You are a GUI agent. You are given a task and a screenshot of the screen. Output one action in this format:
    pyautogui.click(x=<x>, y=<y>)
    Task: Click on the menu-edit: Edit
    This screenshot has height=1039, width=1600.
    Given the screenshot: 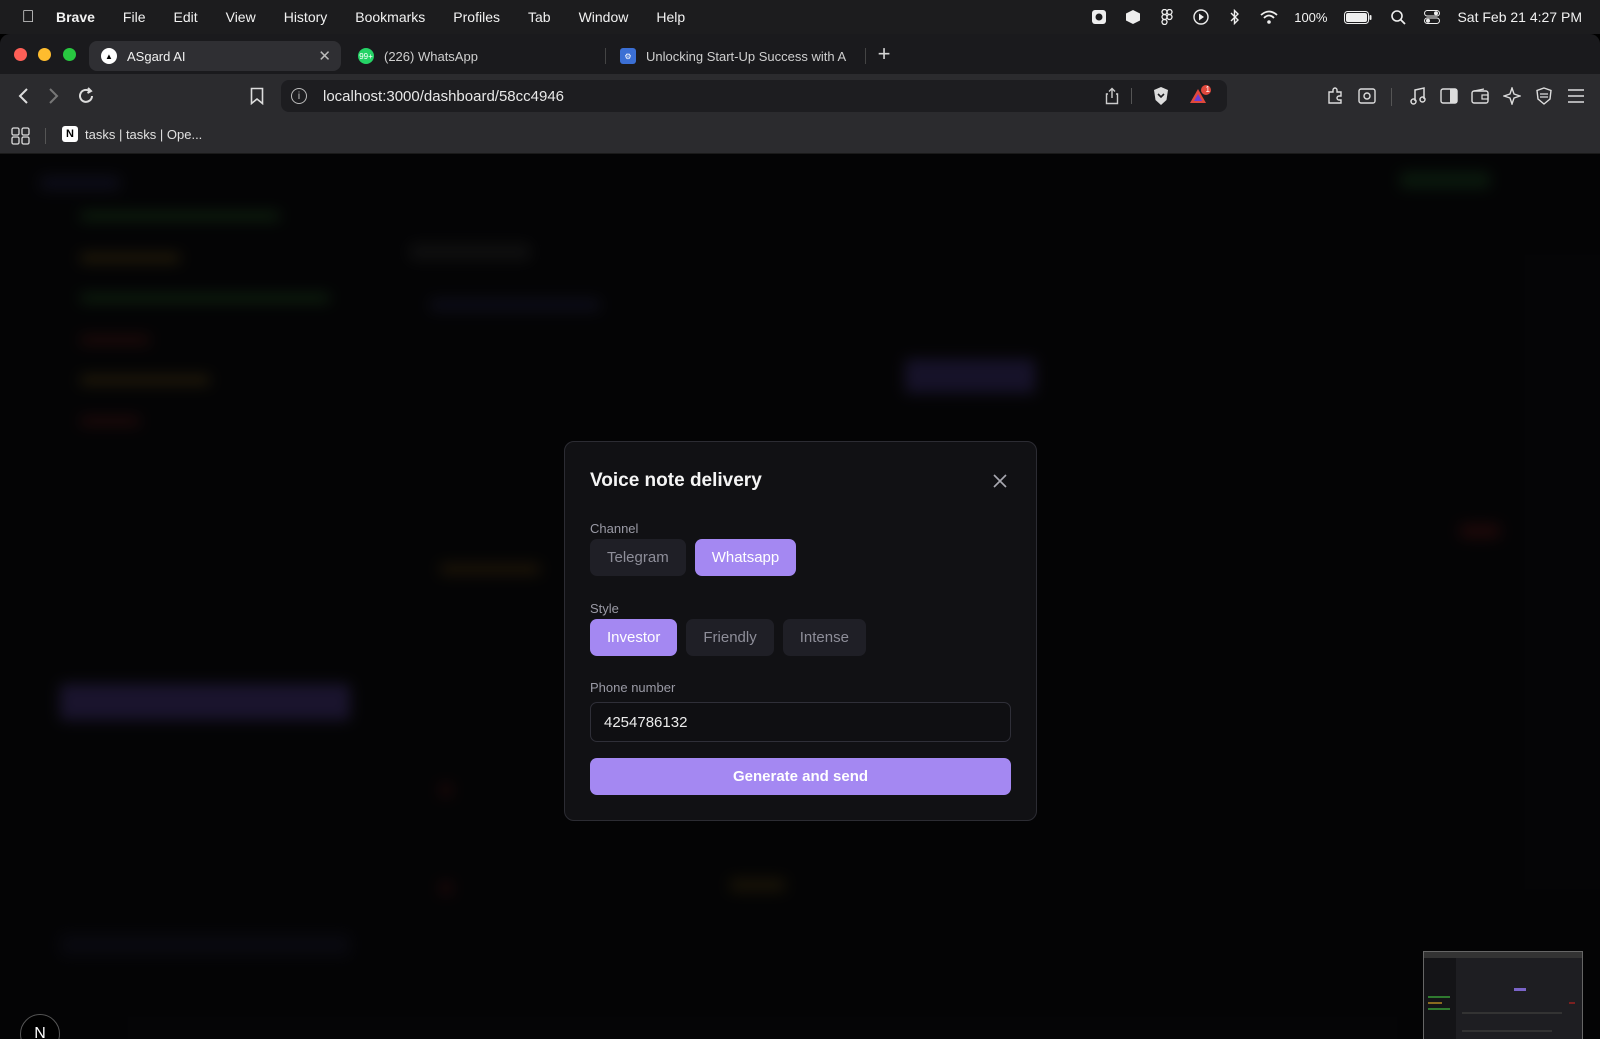 What is the action you would take?
    pyautogui.click(x=185, y=17)
    